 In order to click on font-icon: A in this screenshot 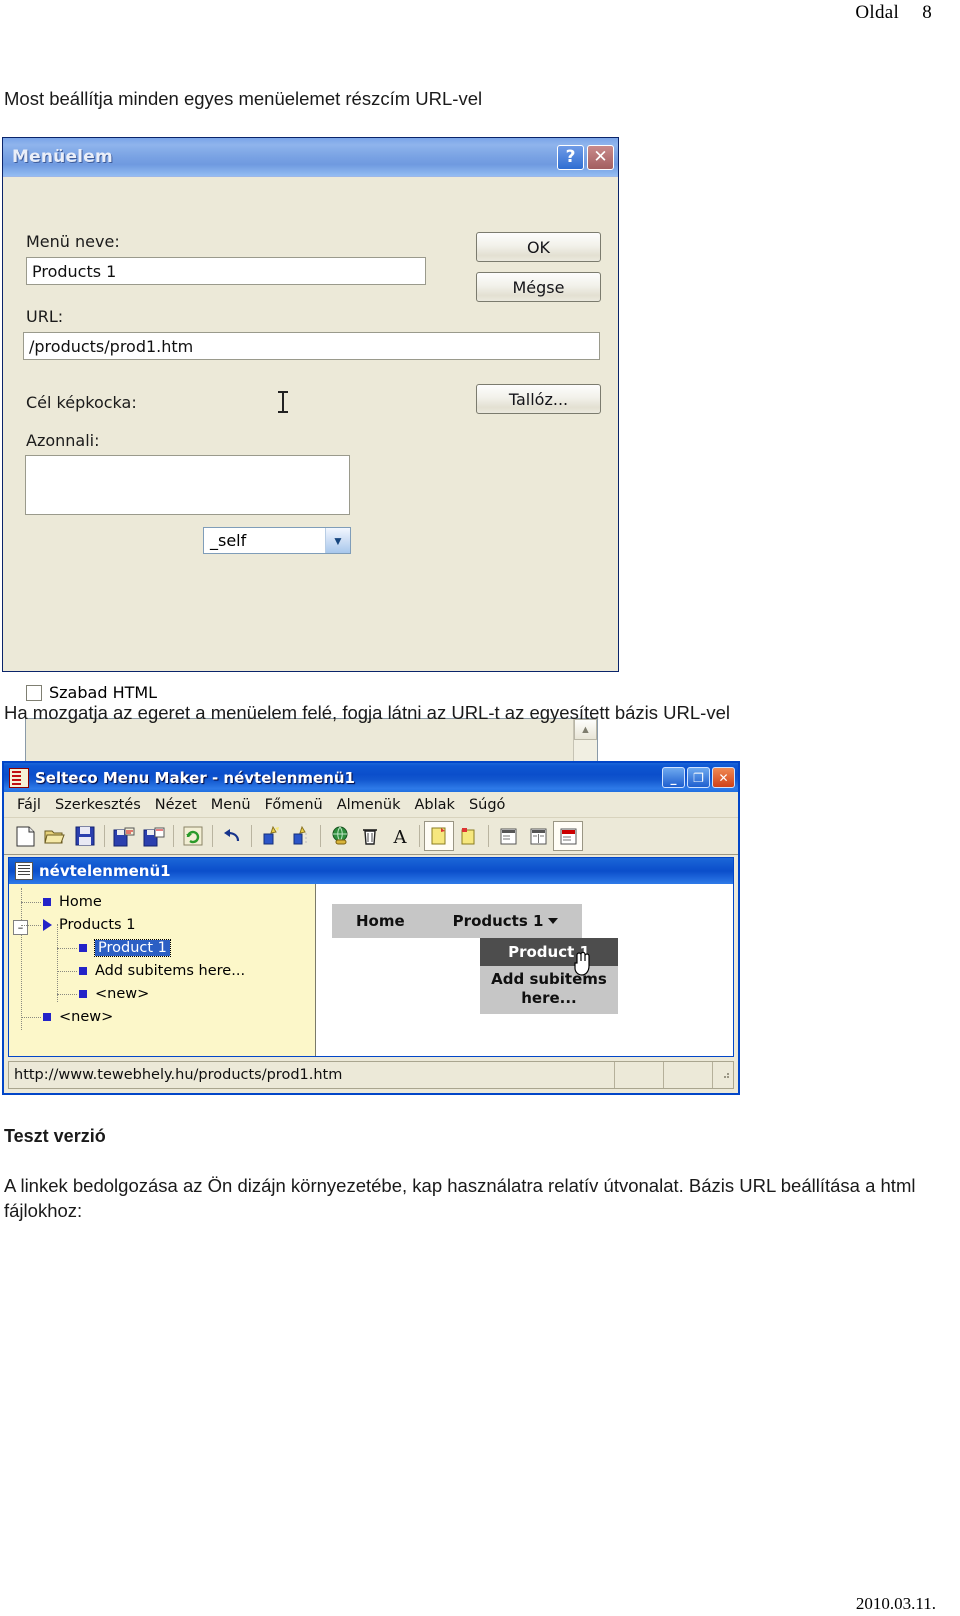, I will do `click(400, 836)`.